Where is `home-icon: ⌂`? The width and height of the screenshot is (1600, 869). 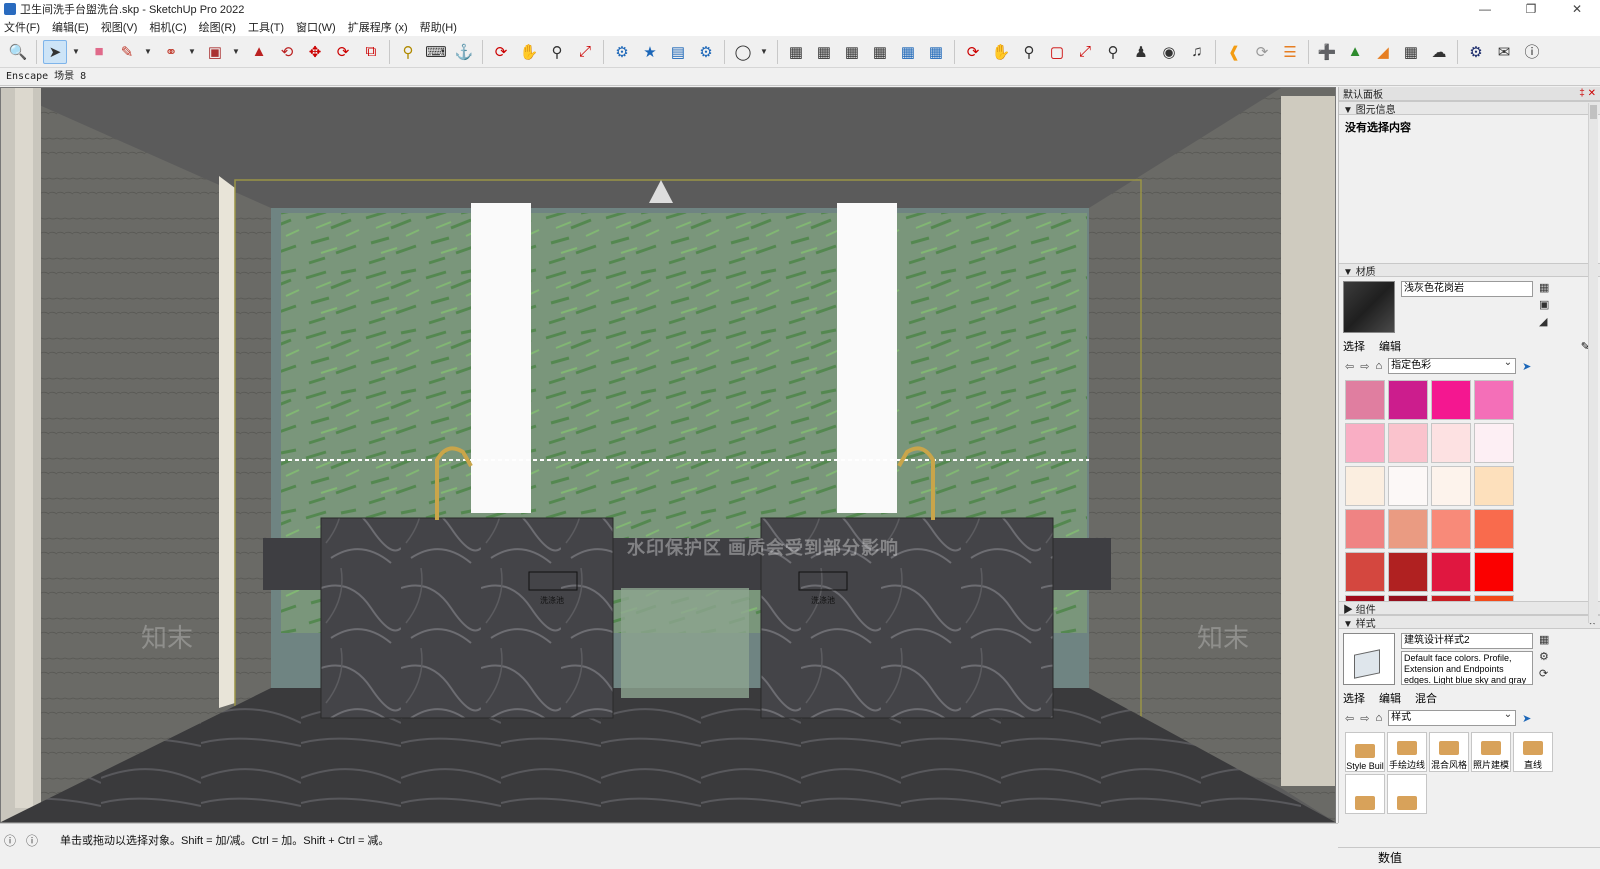 home-icon: ⌂ is located at coordinates (1378, 366).